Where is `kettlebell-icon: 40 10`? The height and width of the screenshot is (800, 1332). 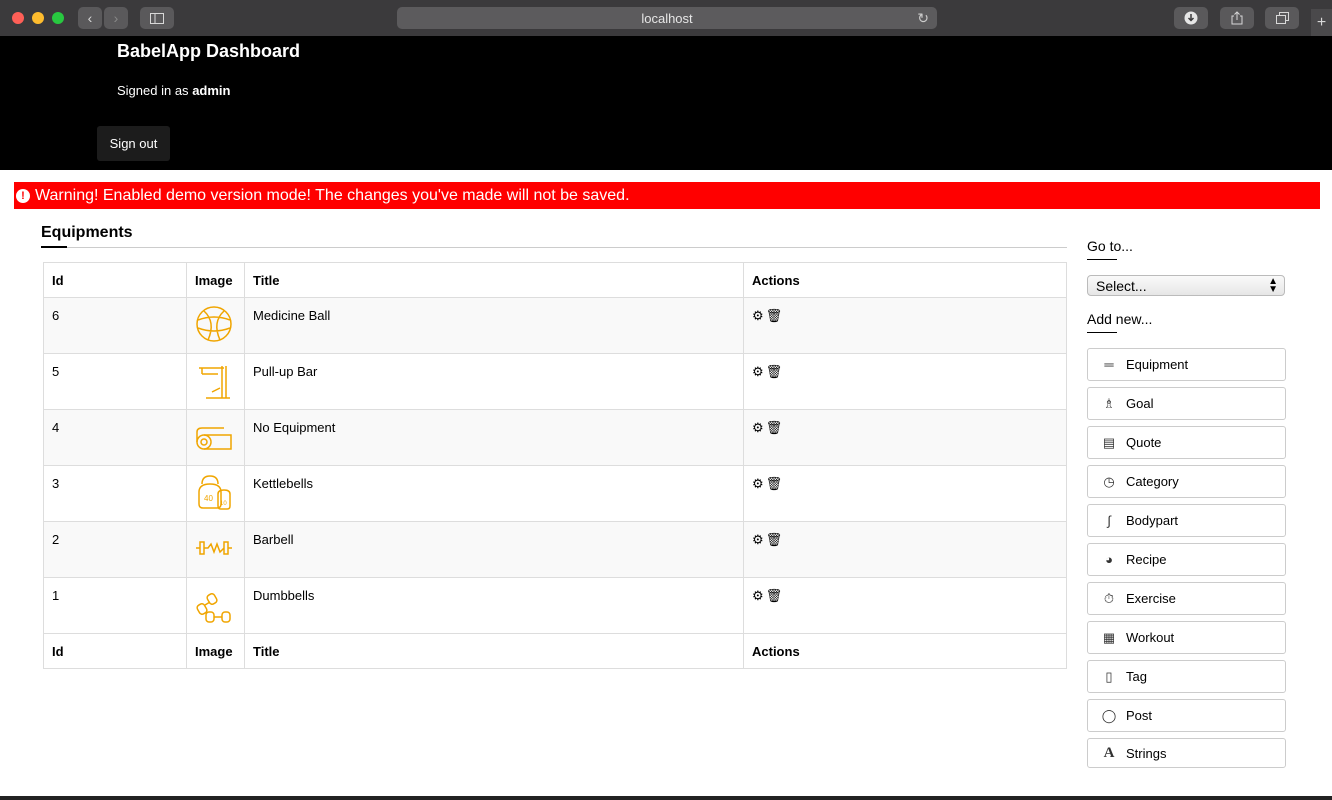 kettlebell-icon: 40 10 is located at coordinates (214, 492).